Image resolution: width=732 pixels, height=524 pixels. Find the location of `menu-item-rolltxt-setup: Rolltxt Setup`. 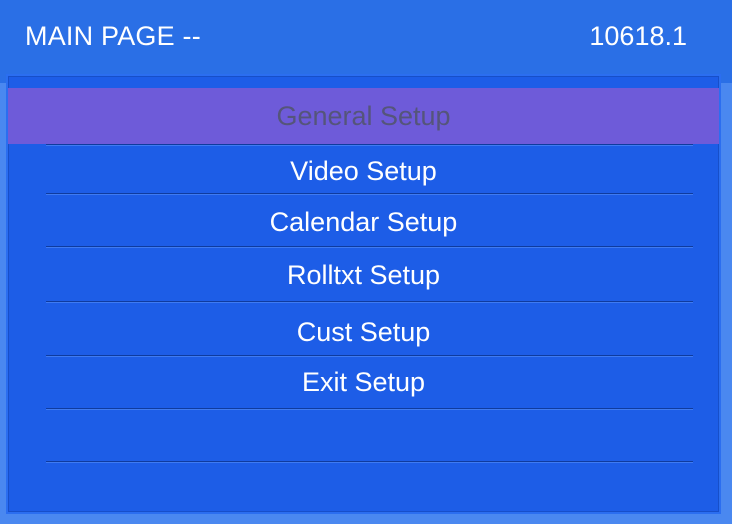

menu-item-rolltxt-setup: Rolltxt Setup is located at coordinates (363, 275).